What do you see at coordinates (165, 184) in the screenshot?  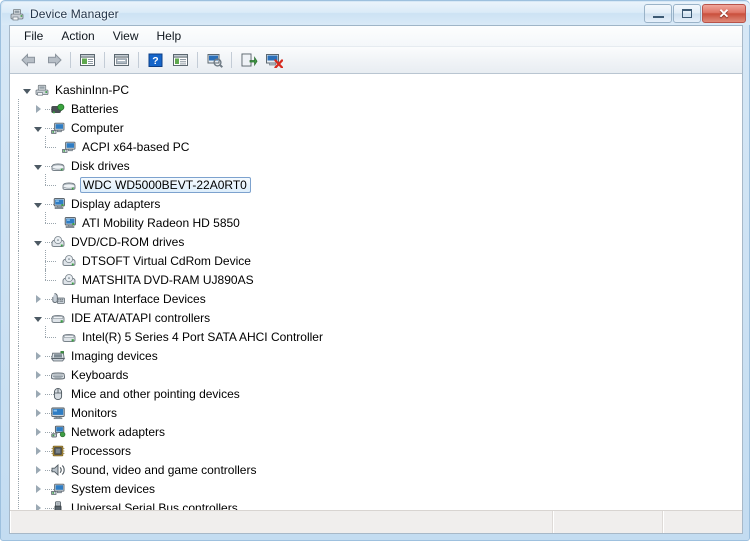 I see `tree-node-label: WDC WD5000BEVT-22A0RT0` at bounding box center [165, 184].